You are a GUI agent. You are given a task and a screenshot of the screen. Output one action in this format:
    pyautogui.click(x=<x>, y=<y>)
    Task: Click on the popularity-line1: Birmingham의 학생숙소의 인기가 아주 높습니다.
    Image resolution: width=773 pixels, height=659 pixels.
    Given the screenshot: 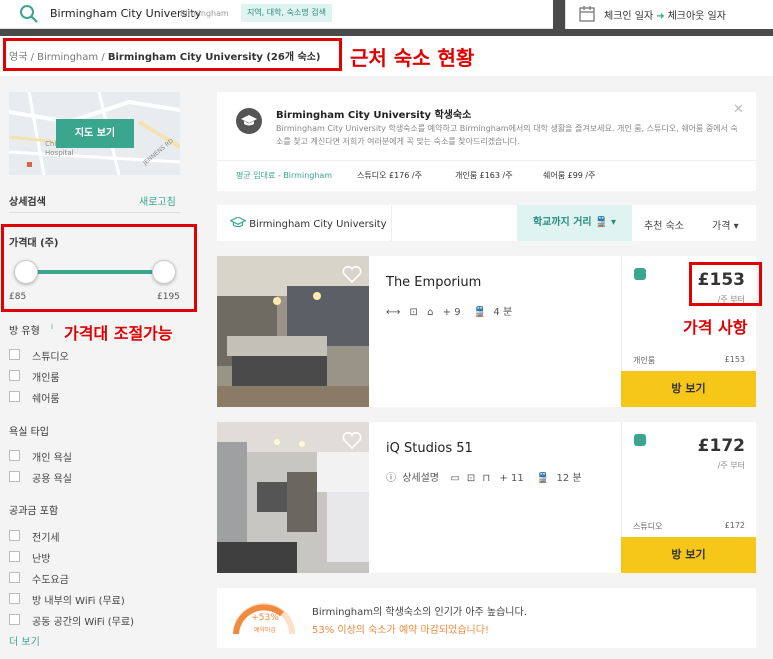 What is the action you would take?
    pyautogui.click(x=419, y=612)
    